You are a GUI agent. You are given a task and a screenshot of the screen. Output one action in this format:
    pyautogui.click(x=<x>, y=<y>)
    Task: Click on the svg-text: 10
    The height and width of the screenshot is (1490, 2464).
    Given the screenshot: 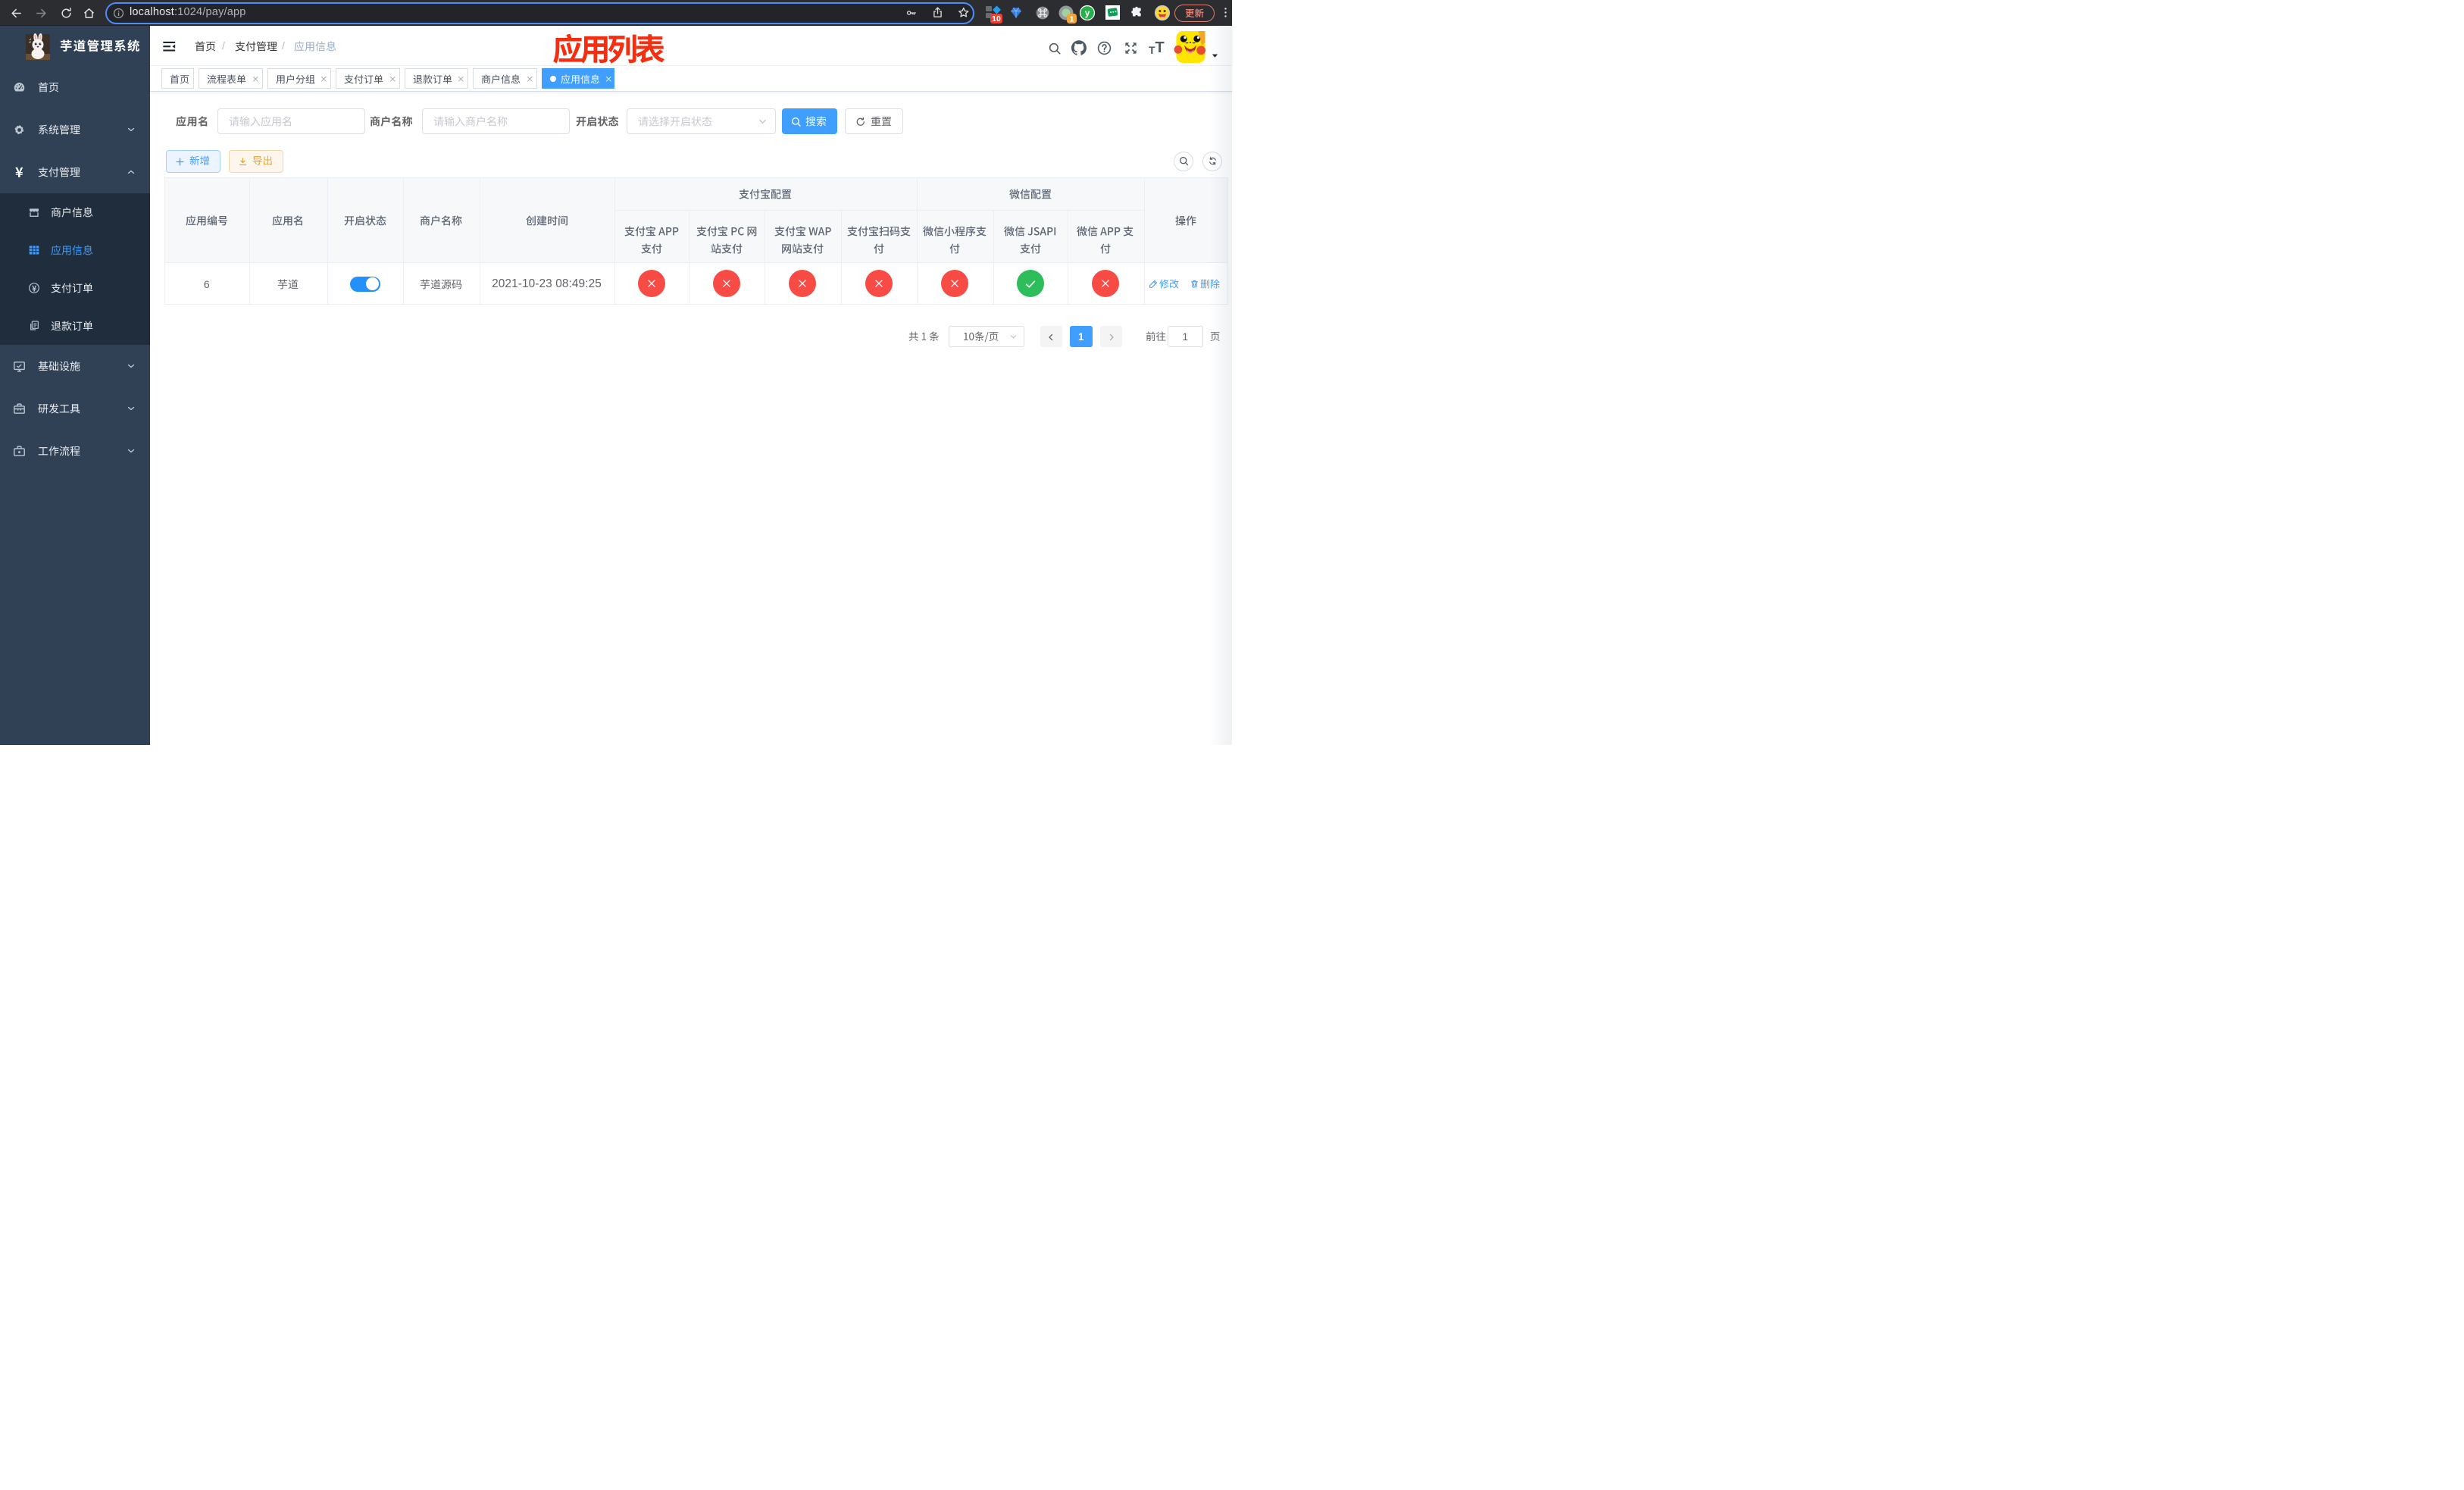 What is the action you would take?
    pyautogui.click(x=996, y=18)
    